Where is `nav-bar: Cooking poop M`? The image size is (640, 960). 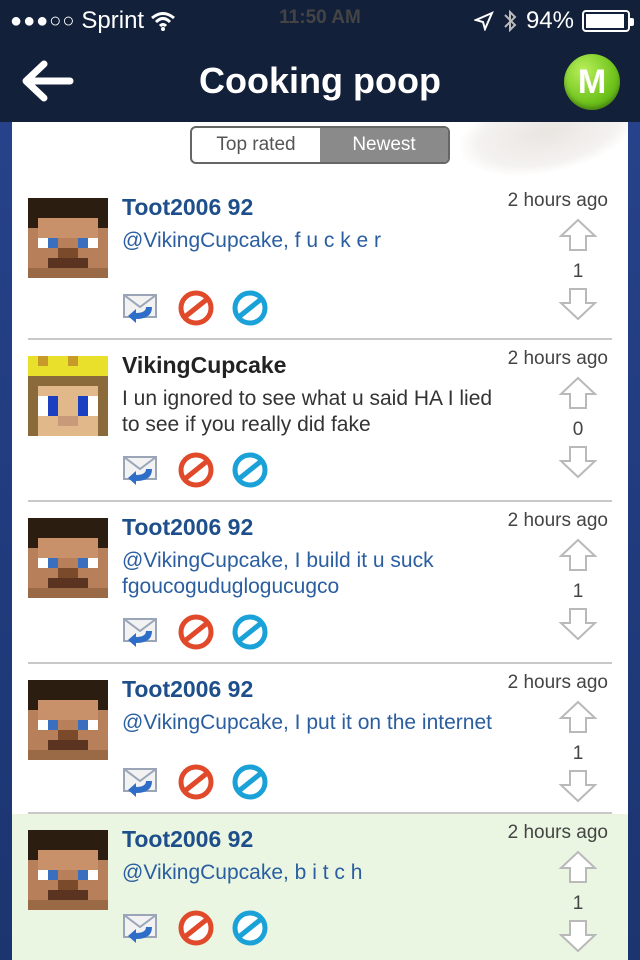 nav-bar: Cooking poop M is located at coordinates (320, 81).